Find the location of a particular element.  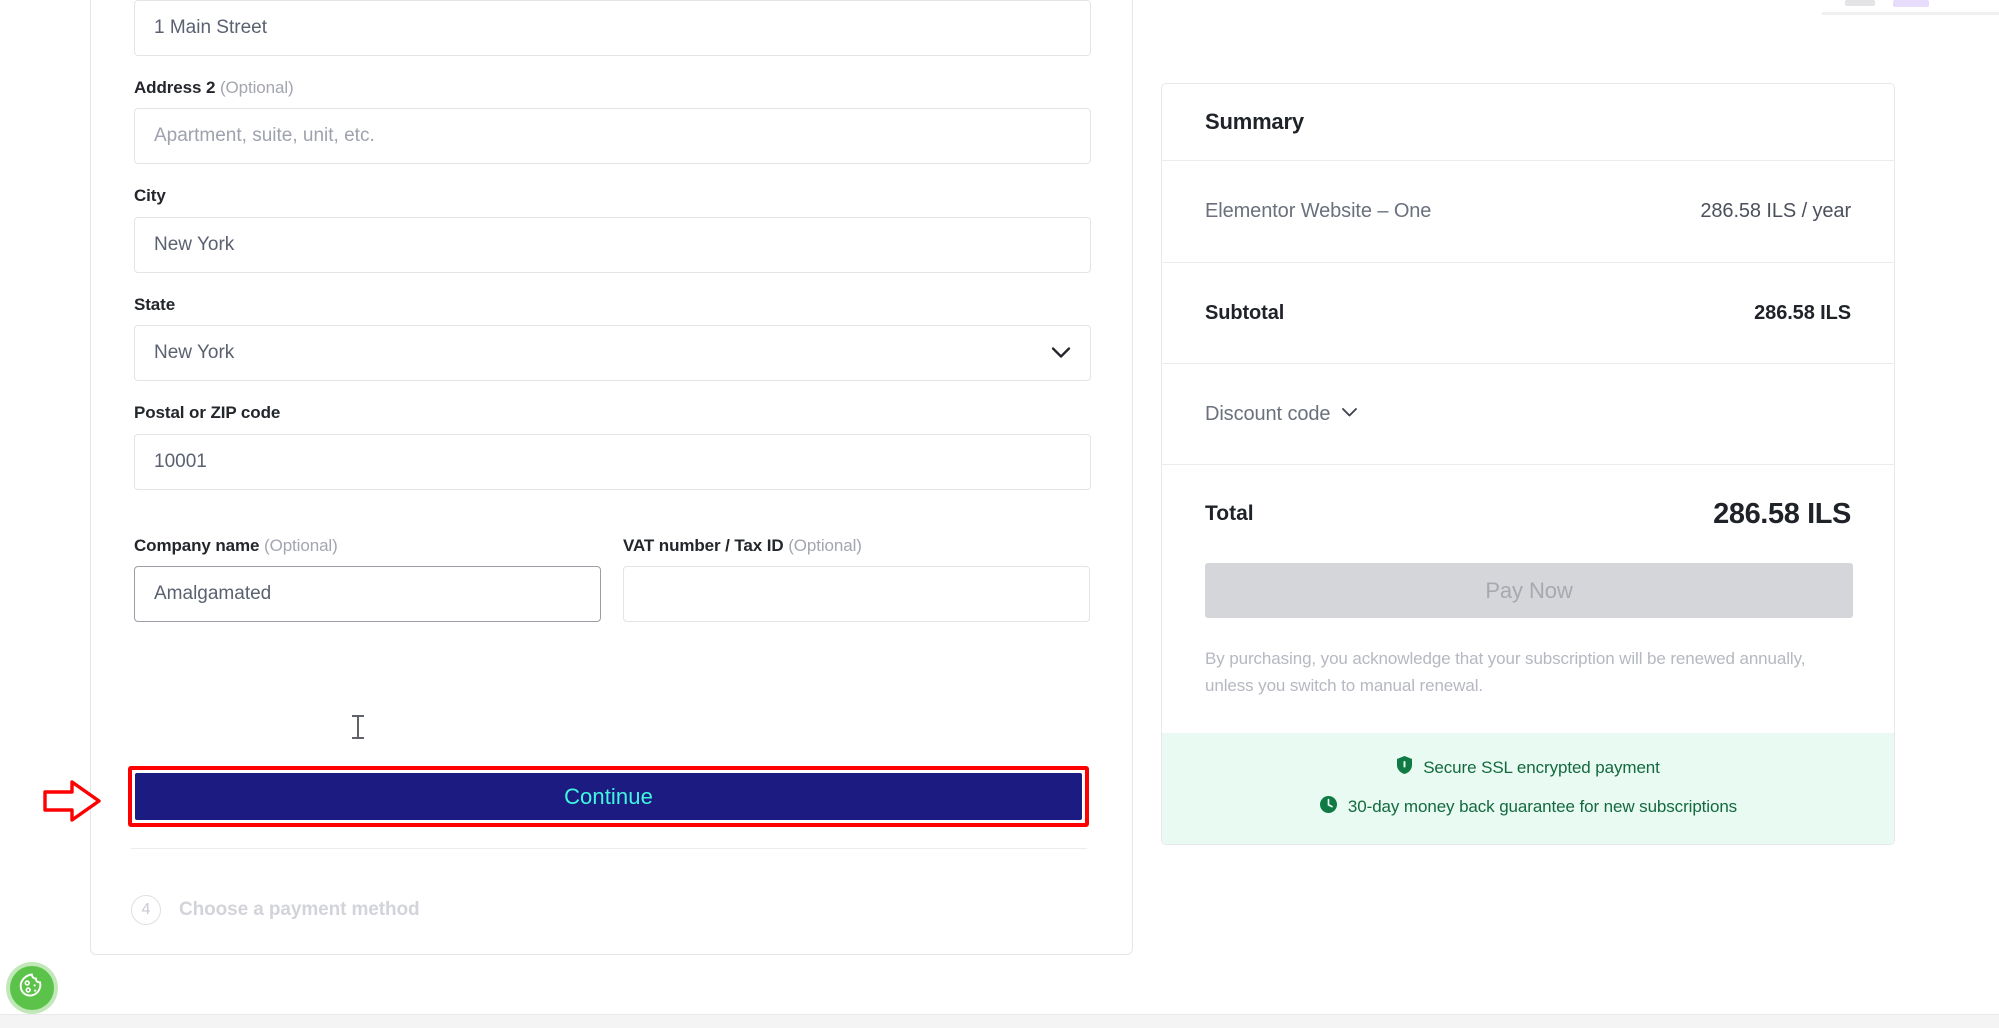

vat-optional-text: (Optional) is located at coordinates (825, 545).